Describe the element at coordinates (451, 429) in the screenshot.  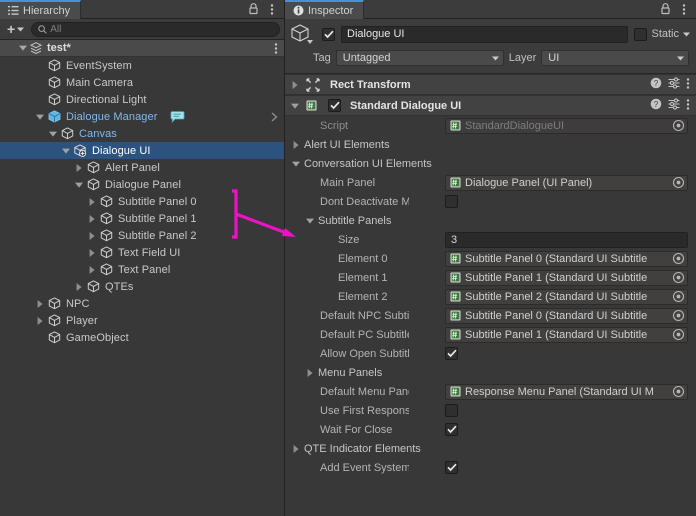
I see `checkbox-wait-for-close` at that location.